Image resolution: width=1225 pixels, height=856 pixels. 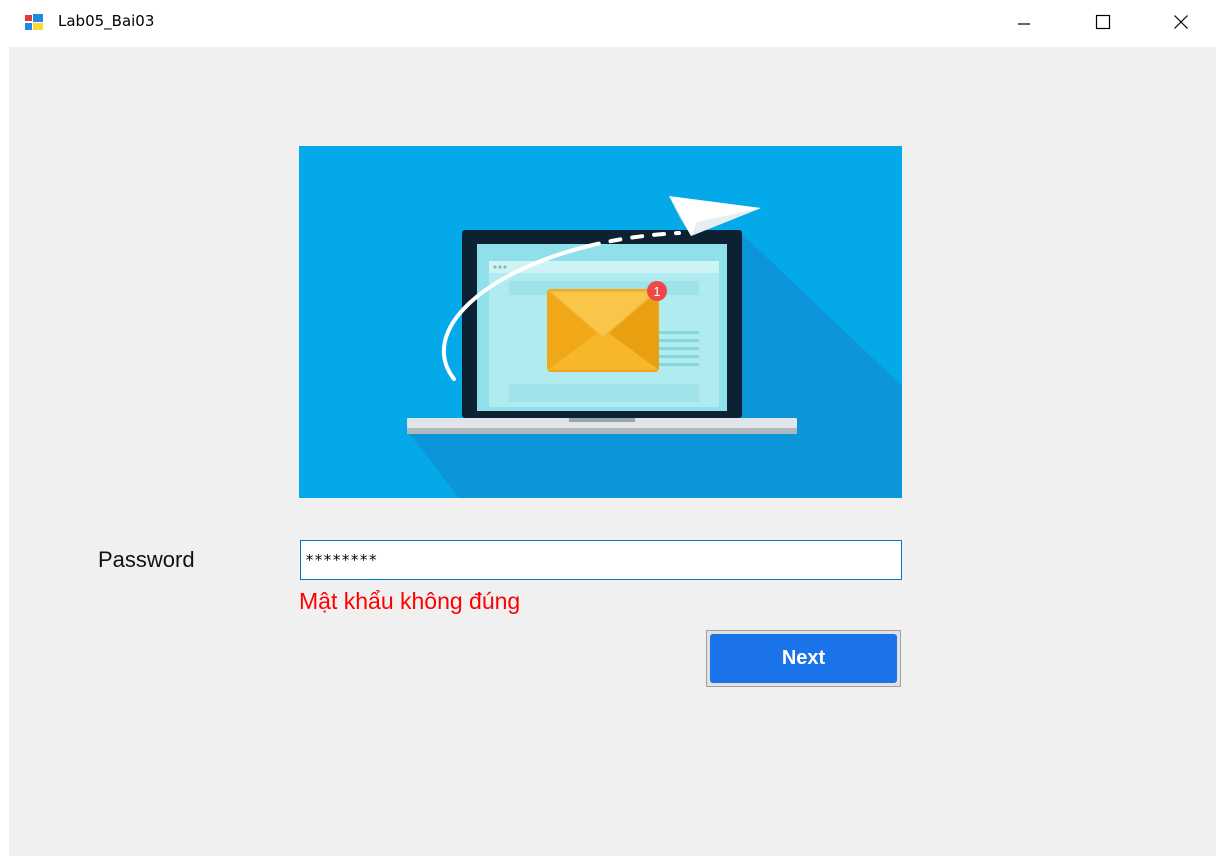 What do you see at coordinates (106, 21) in the screenshot?
I see `window-title: Lab05_Bai03` at bounding box center [106, 21].